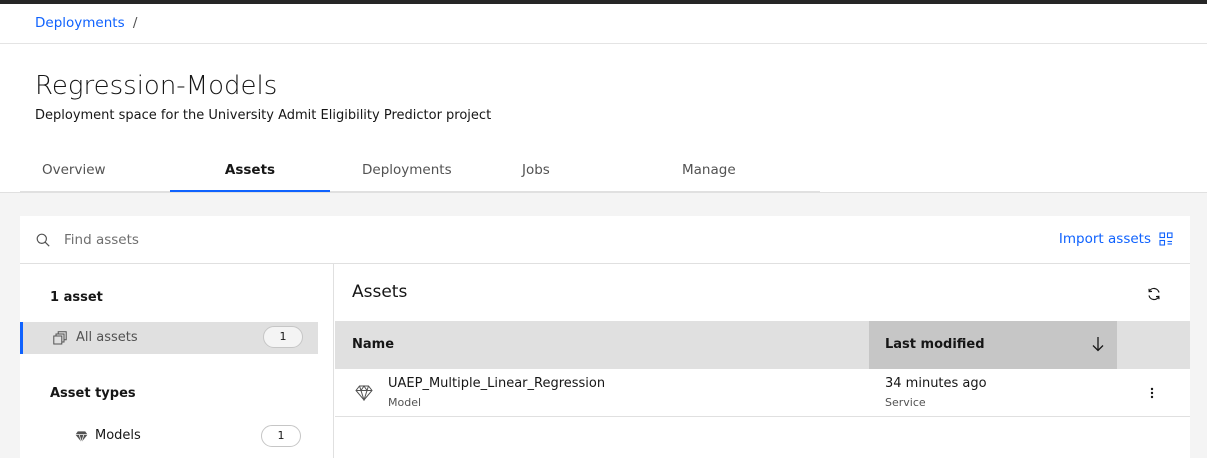 The width and height of the screenshot is (1207, 458). I want to click on sidebar-item-all-assets: All assets 1, so click(169, 338).